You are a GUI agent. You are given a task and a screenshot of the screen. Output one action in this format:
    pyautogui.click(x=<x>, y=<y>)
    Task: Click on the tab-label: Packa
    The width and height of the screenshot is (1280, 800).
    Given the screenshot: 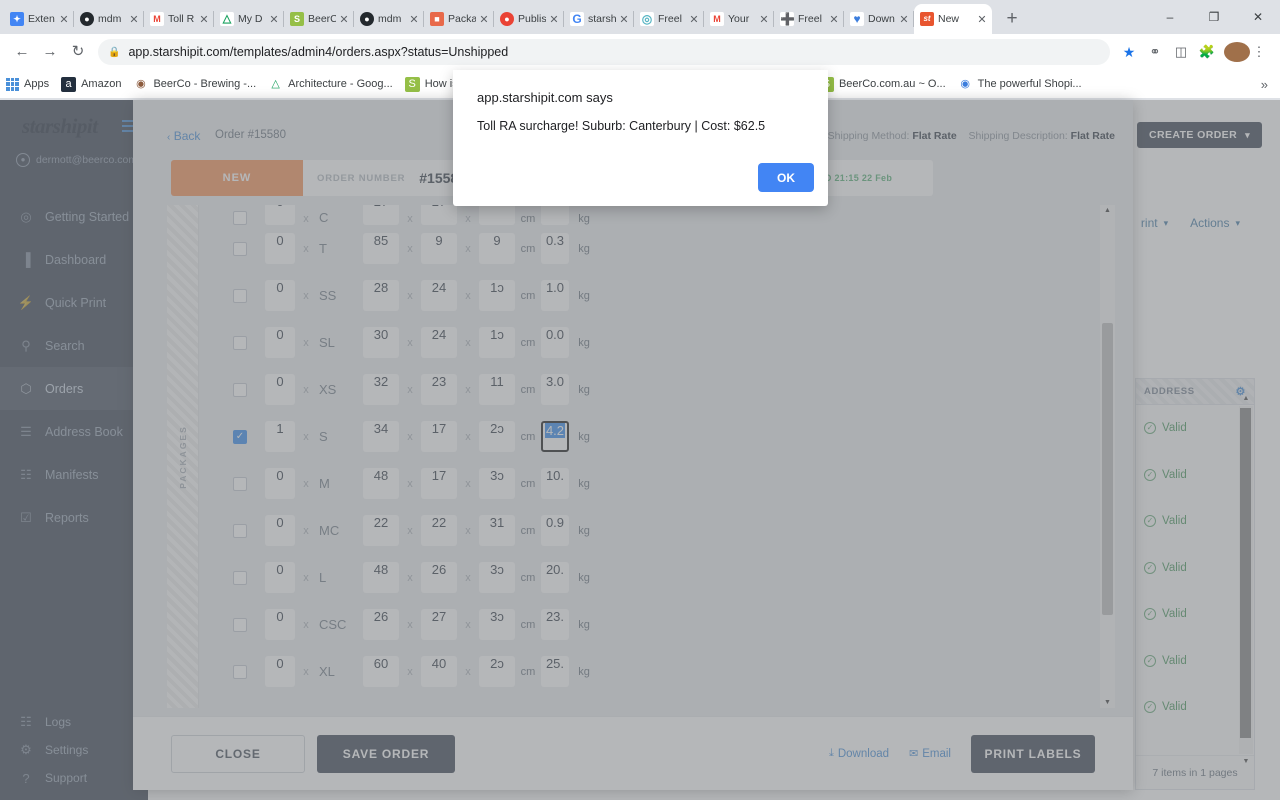 What is the action you would take?
    pyautogui.click(x=462, y=19)
    